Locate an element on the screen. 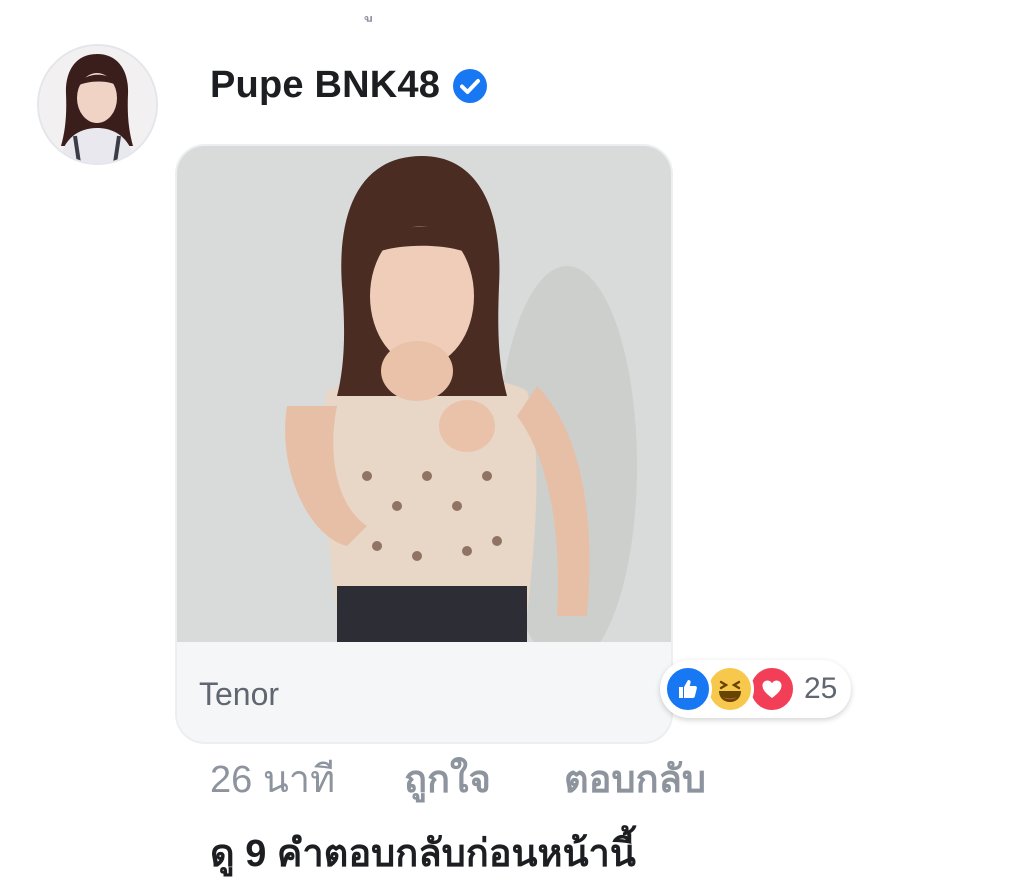 The width and height of the screenshot is (1036, 883). reaction-count: 25 is located at coordinates (821, 688).